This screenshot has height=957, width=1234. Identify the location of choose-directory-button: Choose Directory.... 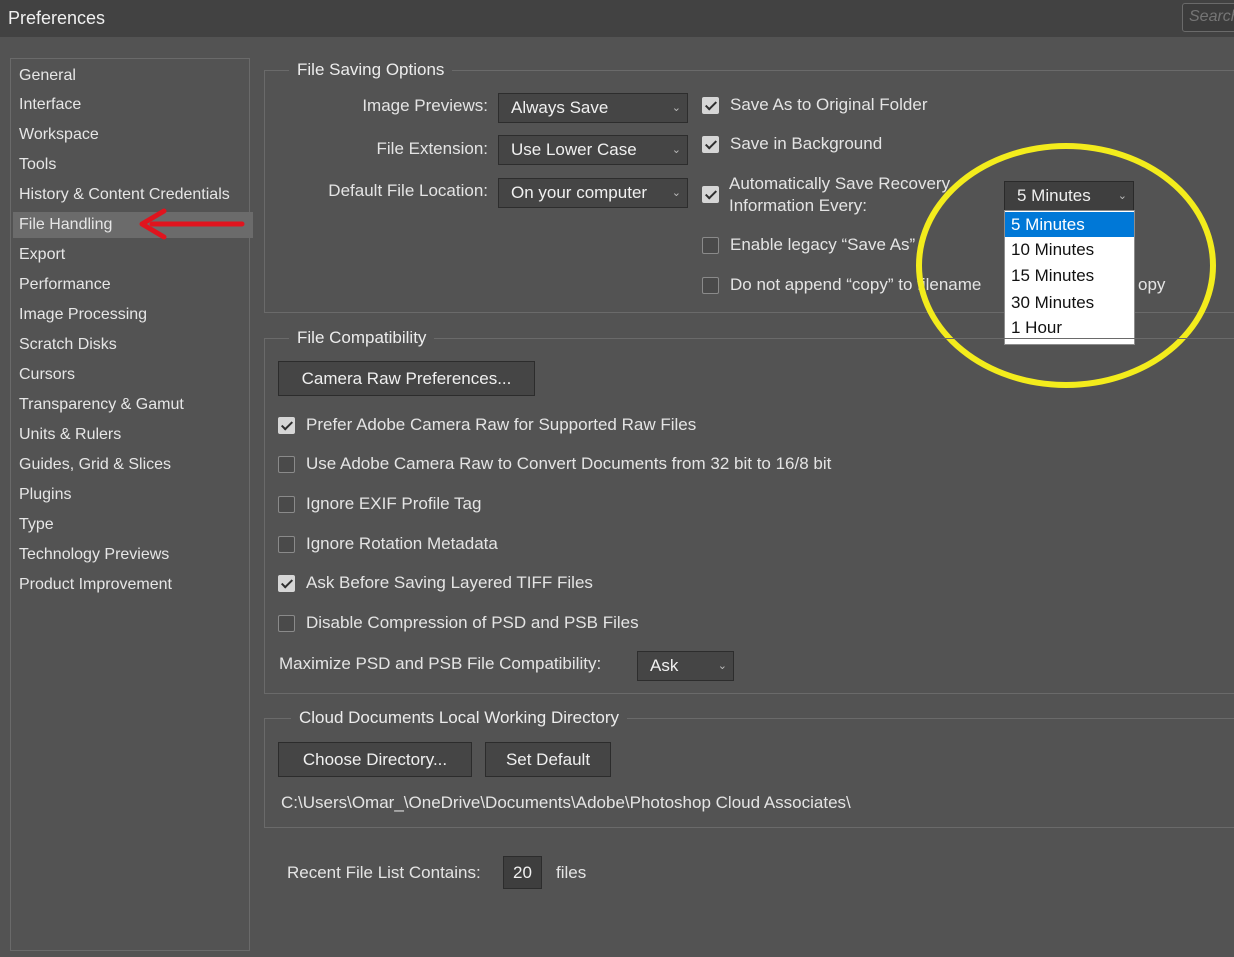
(375, 759).